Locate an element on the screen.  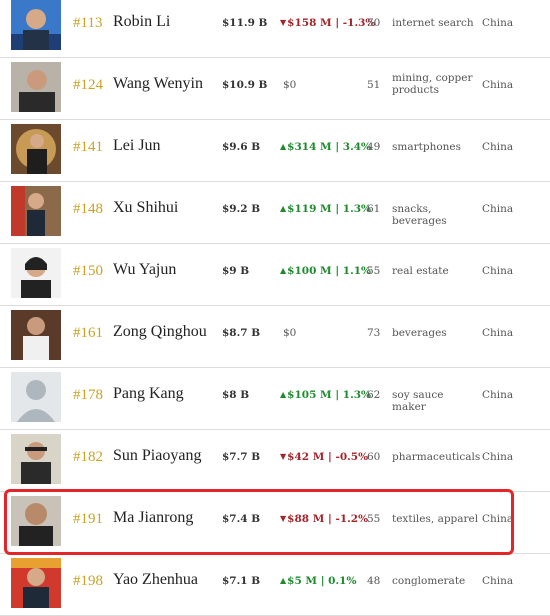
net-worth: $10.9 B is located at coordinates (245, 85).